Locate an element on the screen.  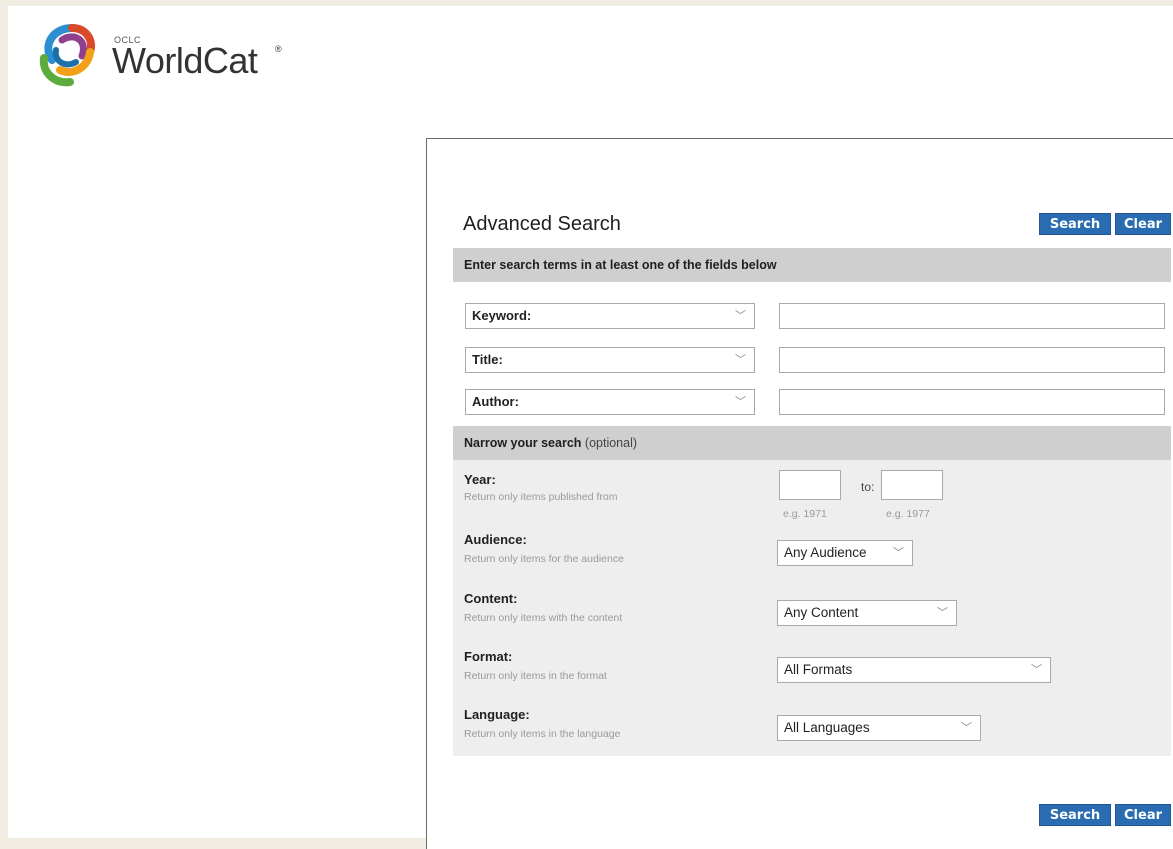
logo-trademark: ® is located at coordinates (278, 49).